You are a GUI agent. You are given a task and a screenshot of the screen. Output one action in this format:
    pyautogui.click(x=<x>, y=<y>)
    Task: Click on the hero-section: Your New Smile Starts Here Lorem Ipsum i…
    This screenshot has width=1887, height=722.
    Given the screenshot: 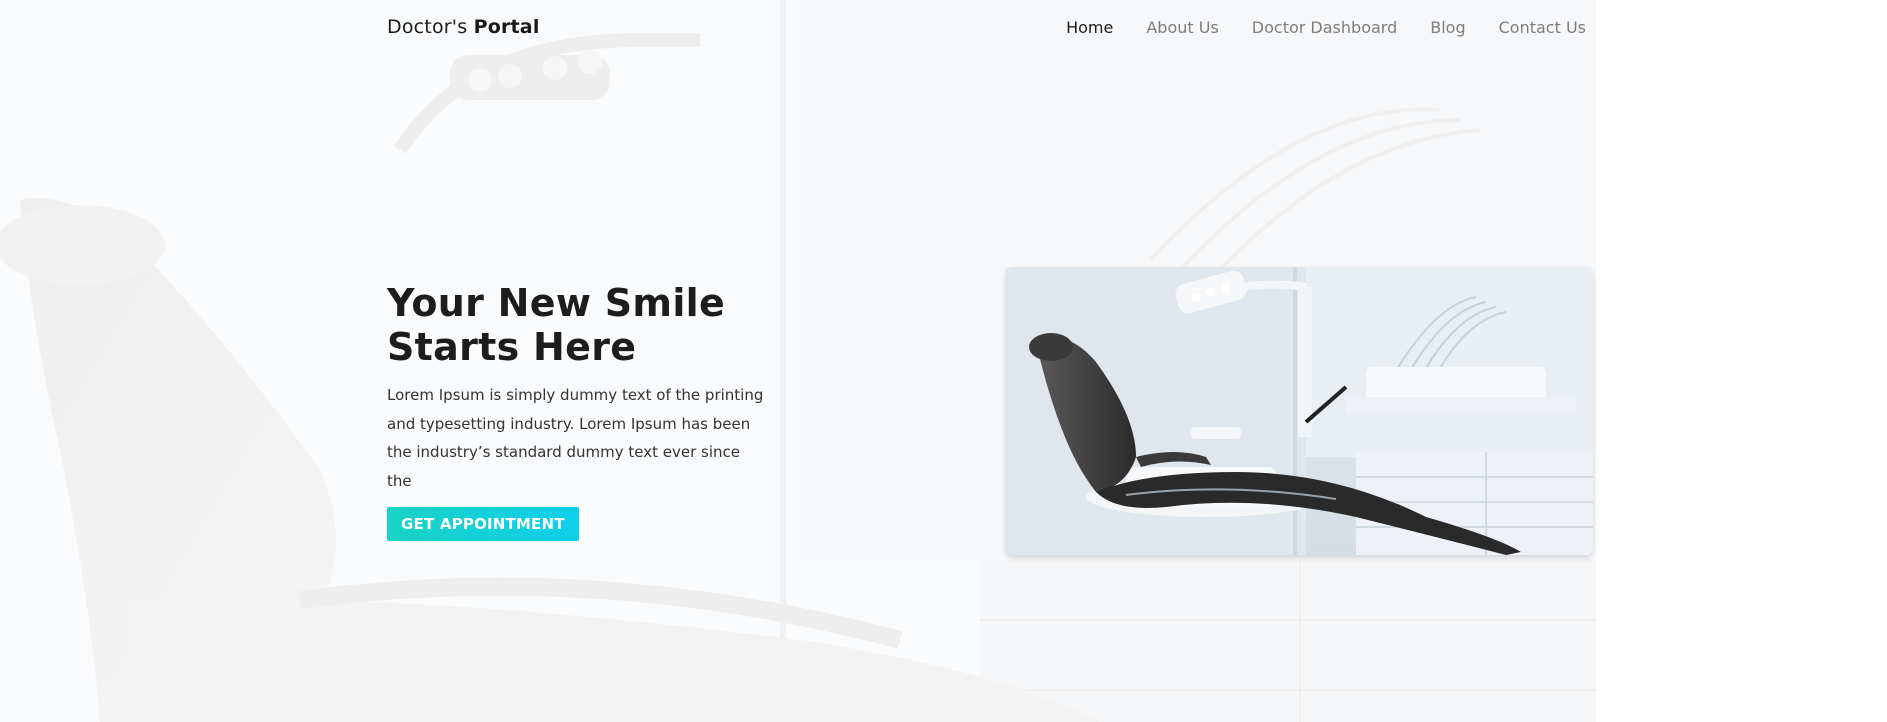 What is the action you would take?
    pyautogui.click(x=597, y=411)
    